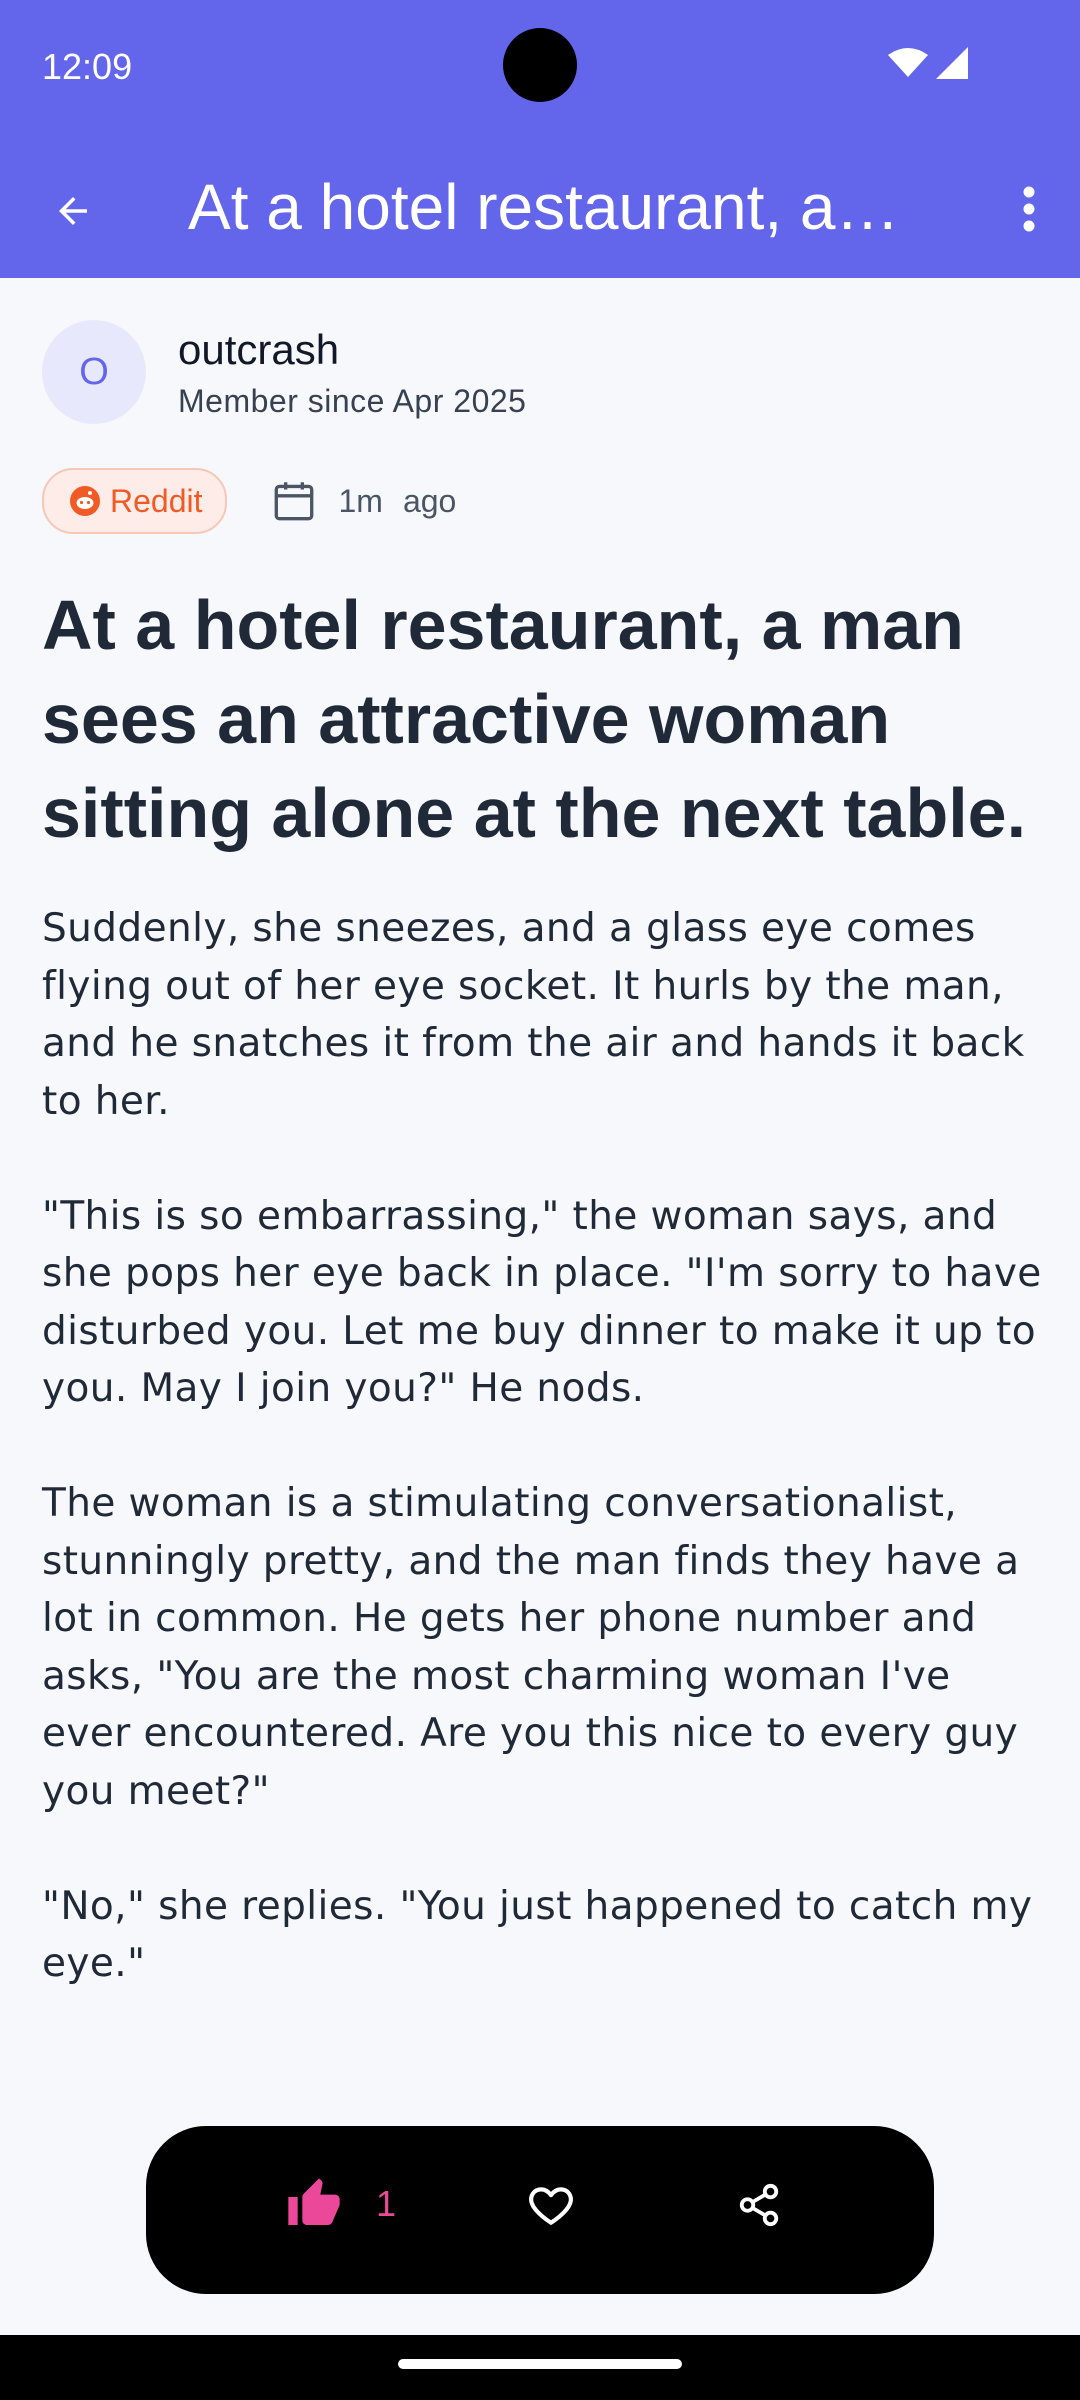 Image resolution: width=1080 pixels, height=2400 pixels. I want to click on back-button, so click(73, 211).